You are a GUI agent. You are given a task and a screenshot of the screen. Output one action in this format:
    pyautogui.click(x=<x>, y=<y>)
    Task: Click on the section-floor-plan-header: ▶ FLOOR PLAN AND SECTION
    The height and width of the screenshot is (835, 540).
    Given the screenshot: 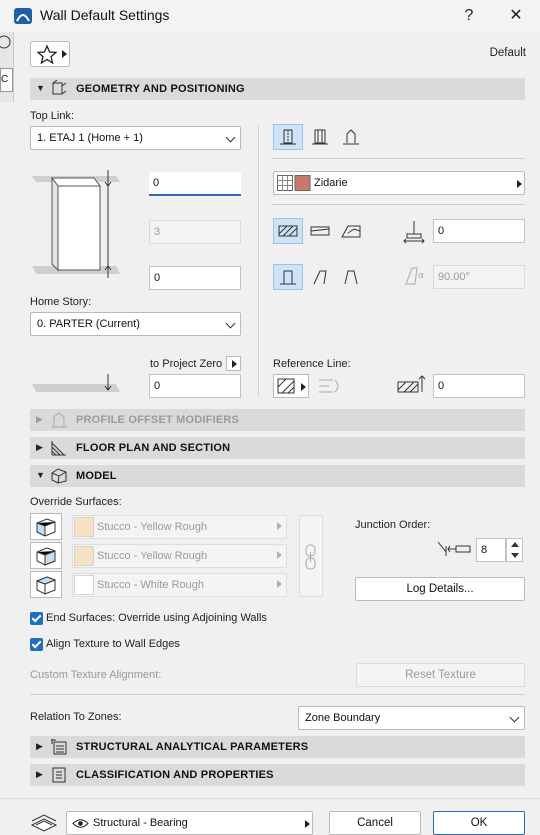 What is the action you would take?
    pyautogui.click(x=277, y=448)
    